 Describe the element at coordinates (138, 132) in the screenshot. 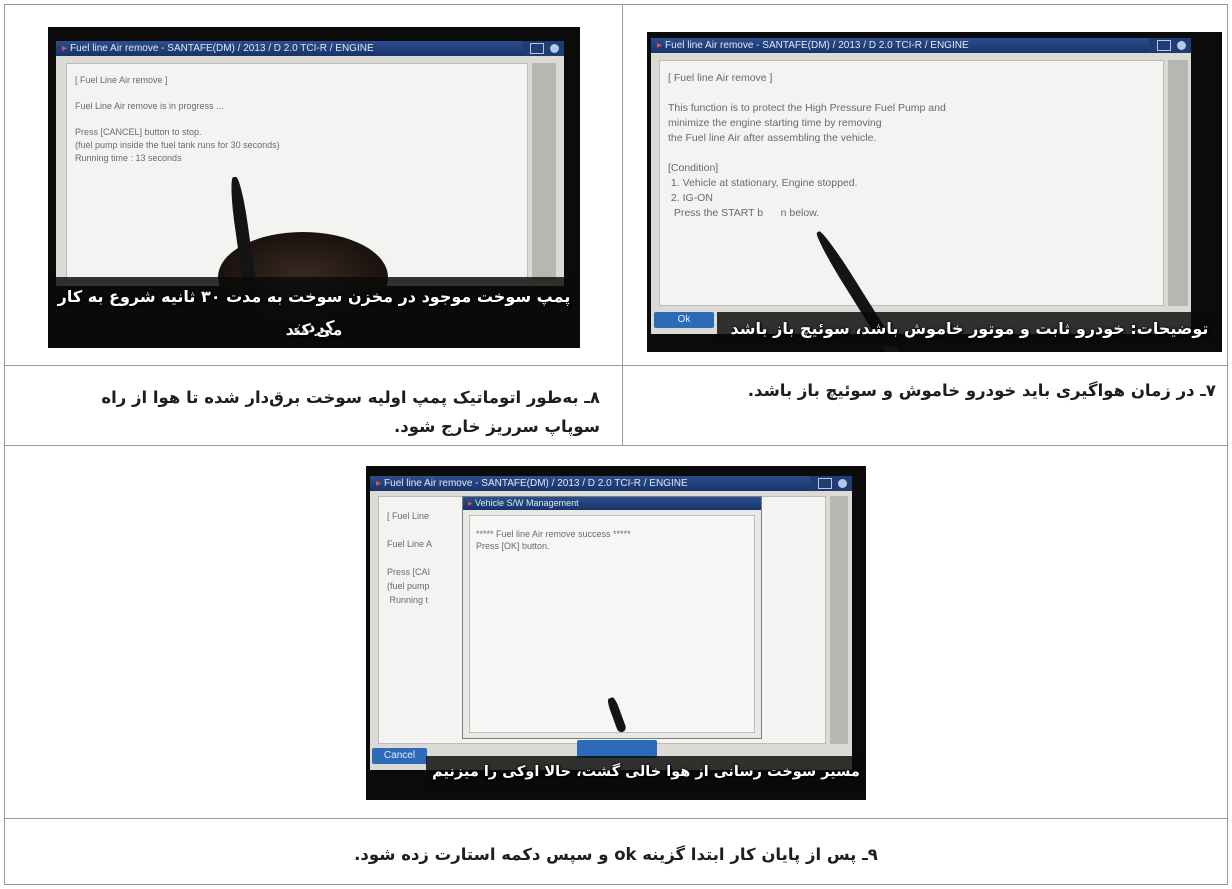

I see `message-line: Press [CANCEL] button to stop.` at that location.